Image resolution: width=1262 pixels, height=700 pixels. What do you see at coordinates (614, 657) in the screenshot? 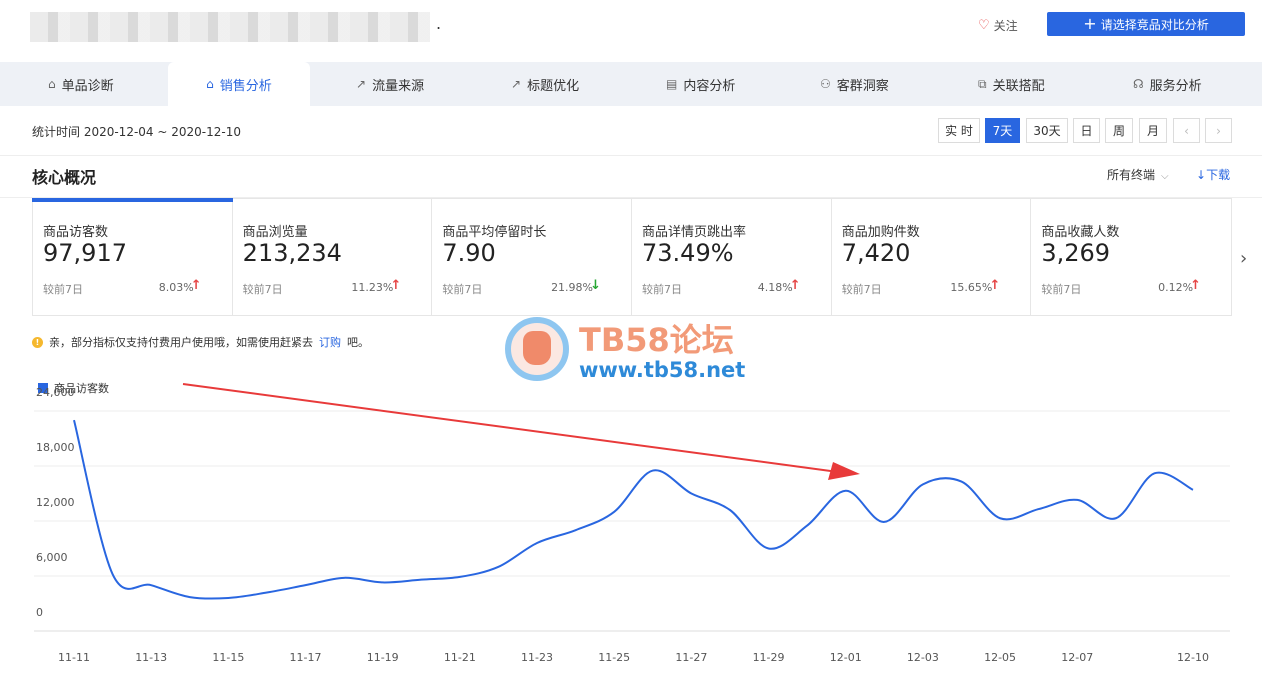
I see `x-tick-label: 11-25` at bounding box center [614, 657].